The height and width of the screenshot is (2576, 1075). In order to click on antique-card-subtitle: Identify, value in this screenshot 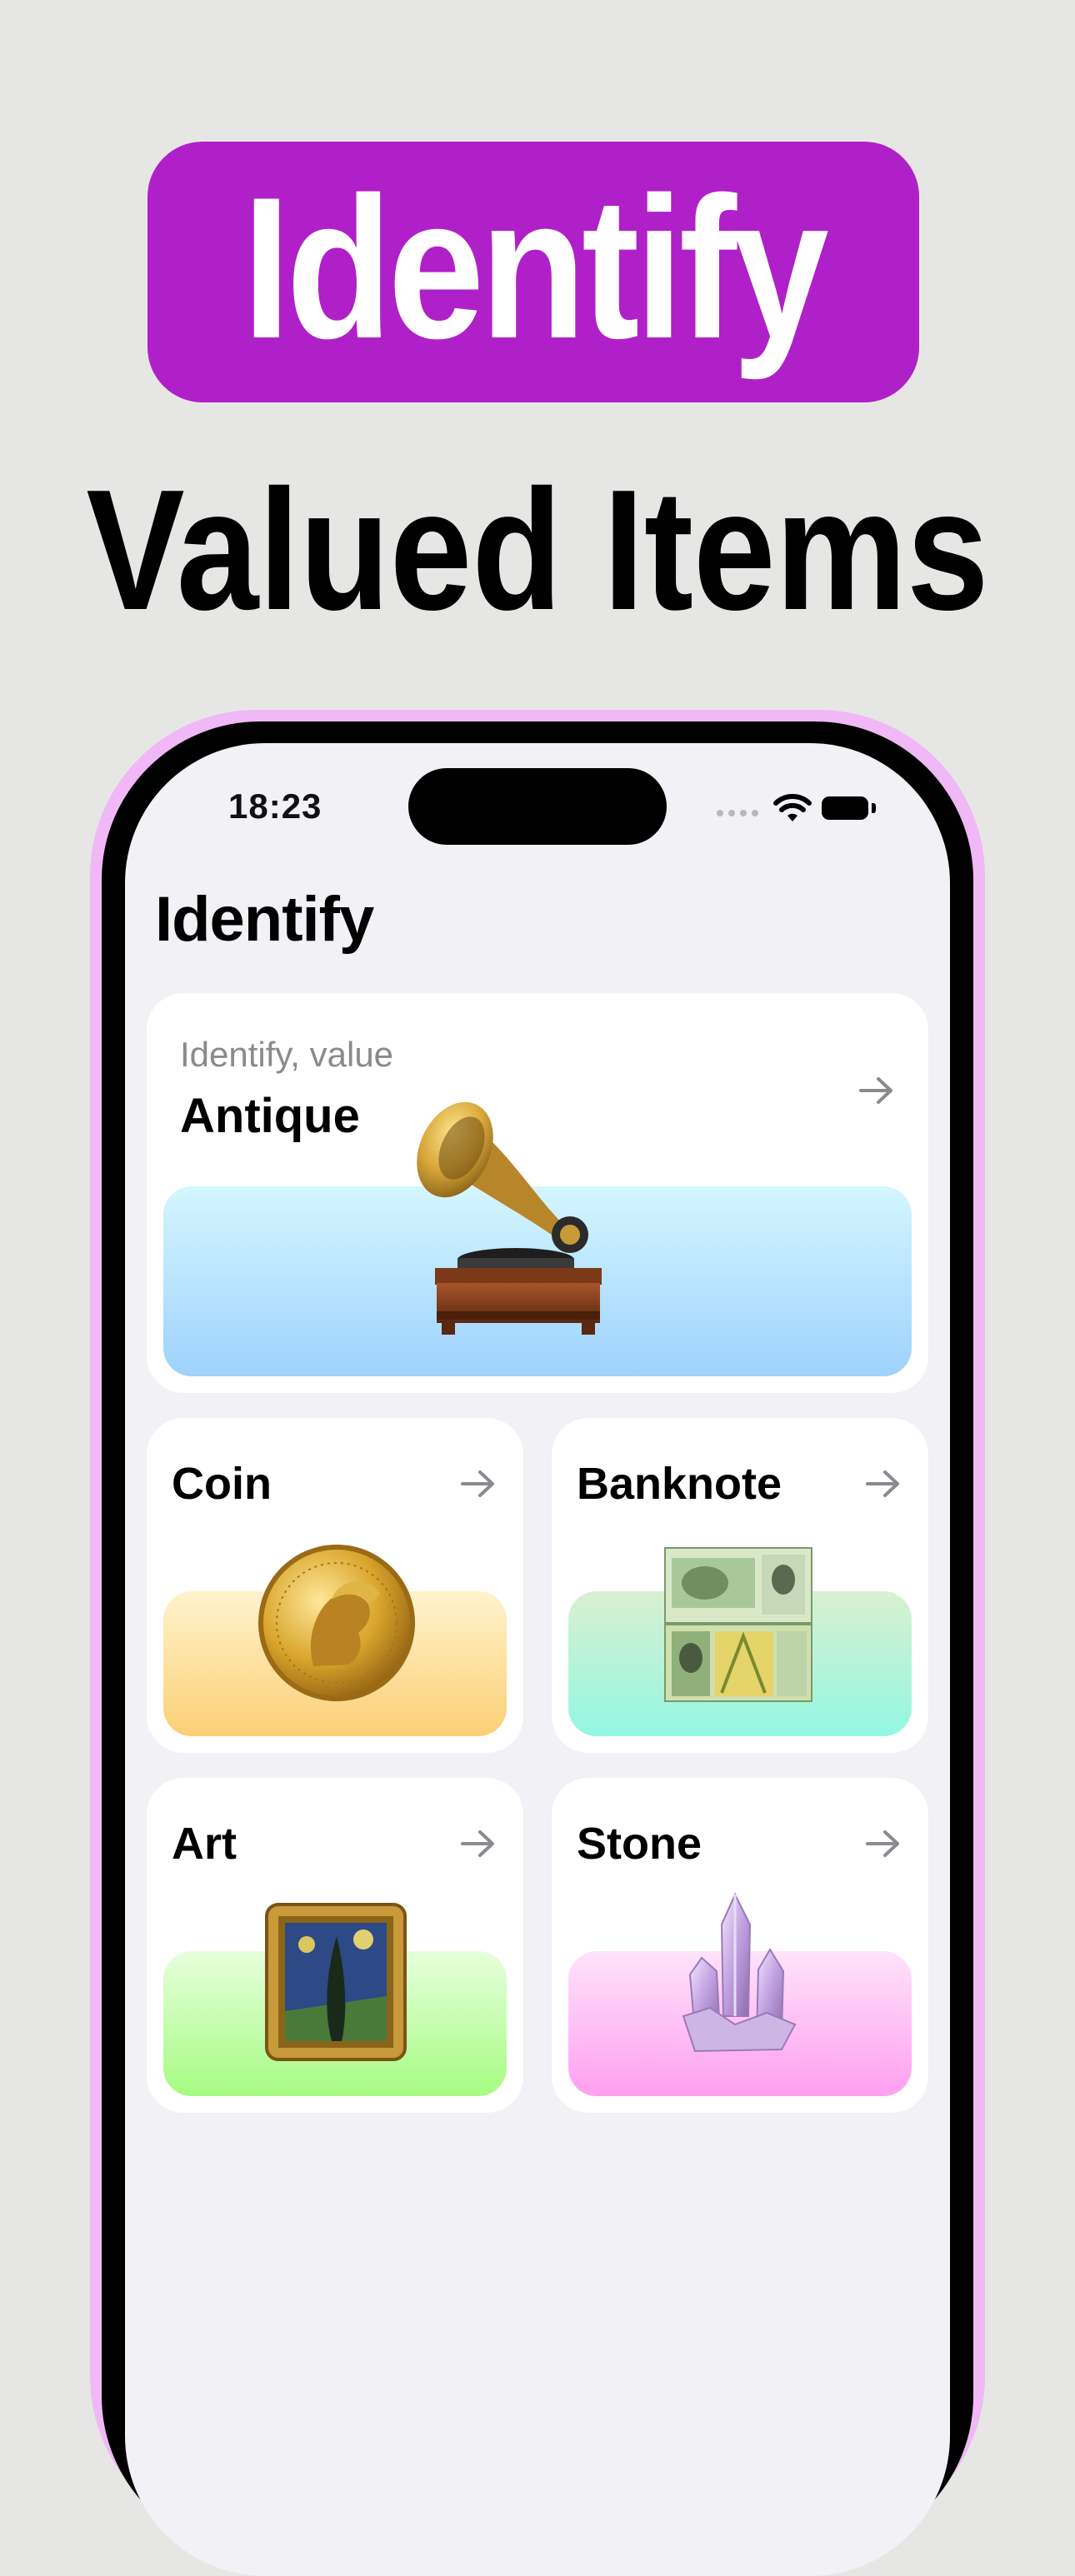, I will do `click(287, 1054)`.